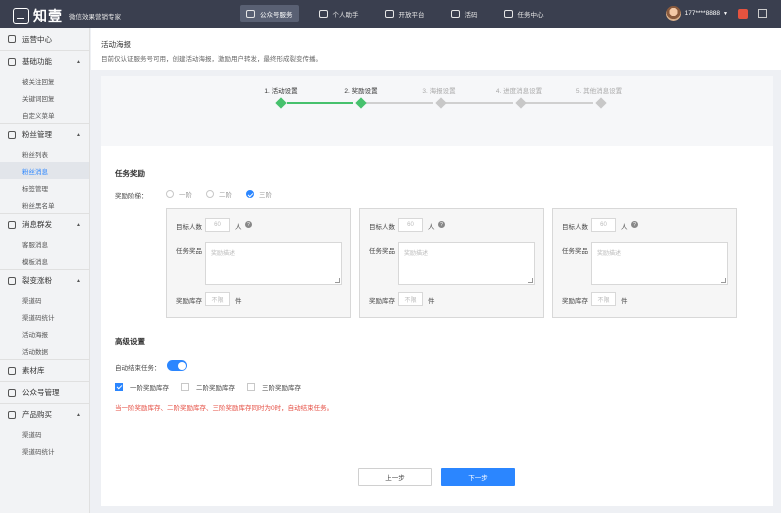  What do you see at coordinates (464, 13) in the screenshot?
I see `nav-live-code: 活码` at bounding box center [464, 13].